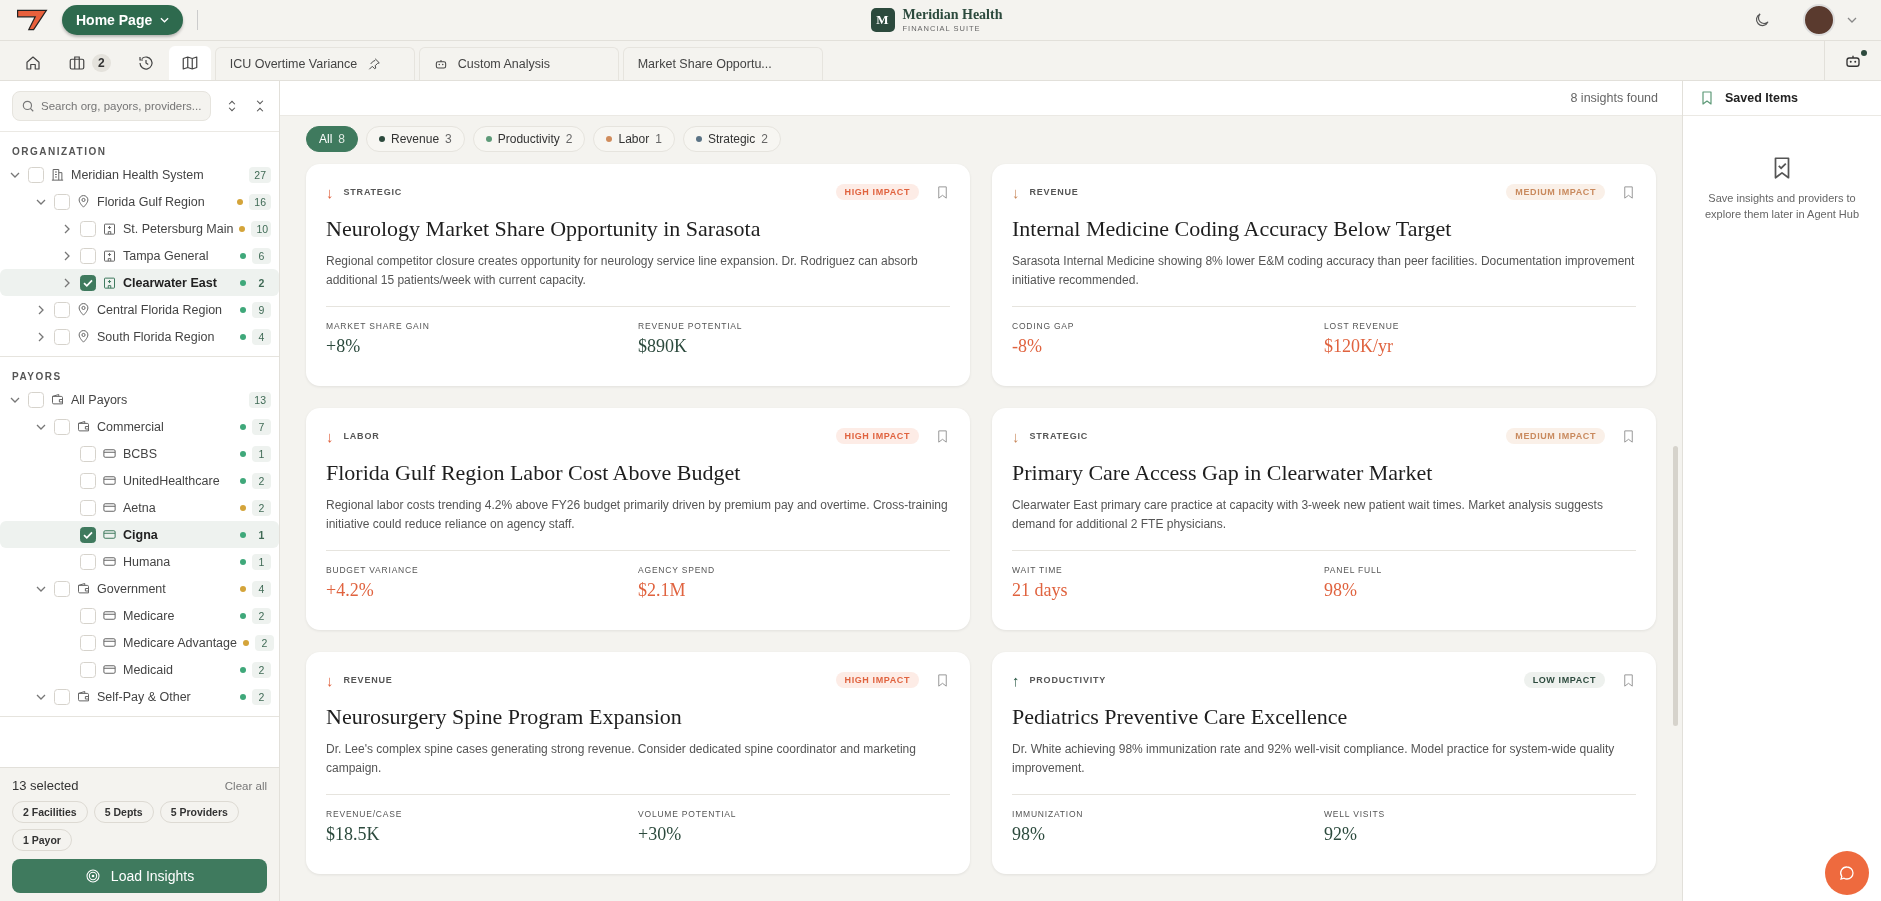 Image resolution: width=1881 pixels, height=901 pixels. I want to click on card-title: Neurosurgery Spine Program Expansion, so click(504, 717).